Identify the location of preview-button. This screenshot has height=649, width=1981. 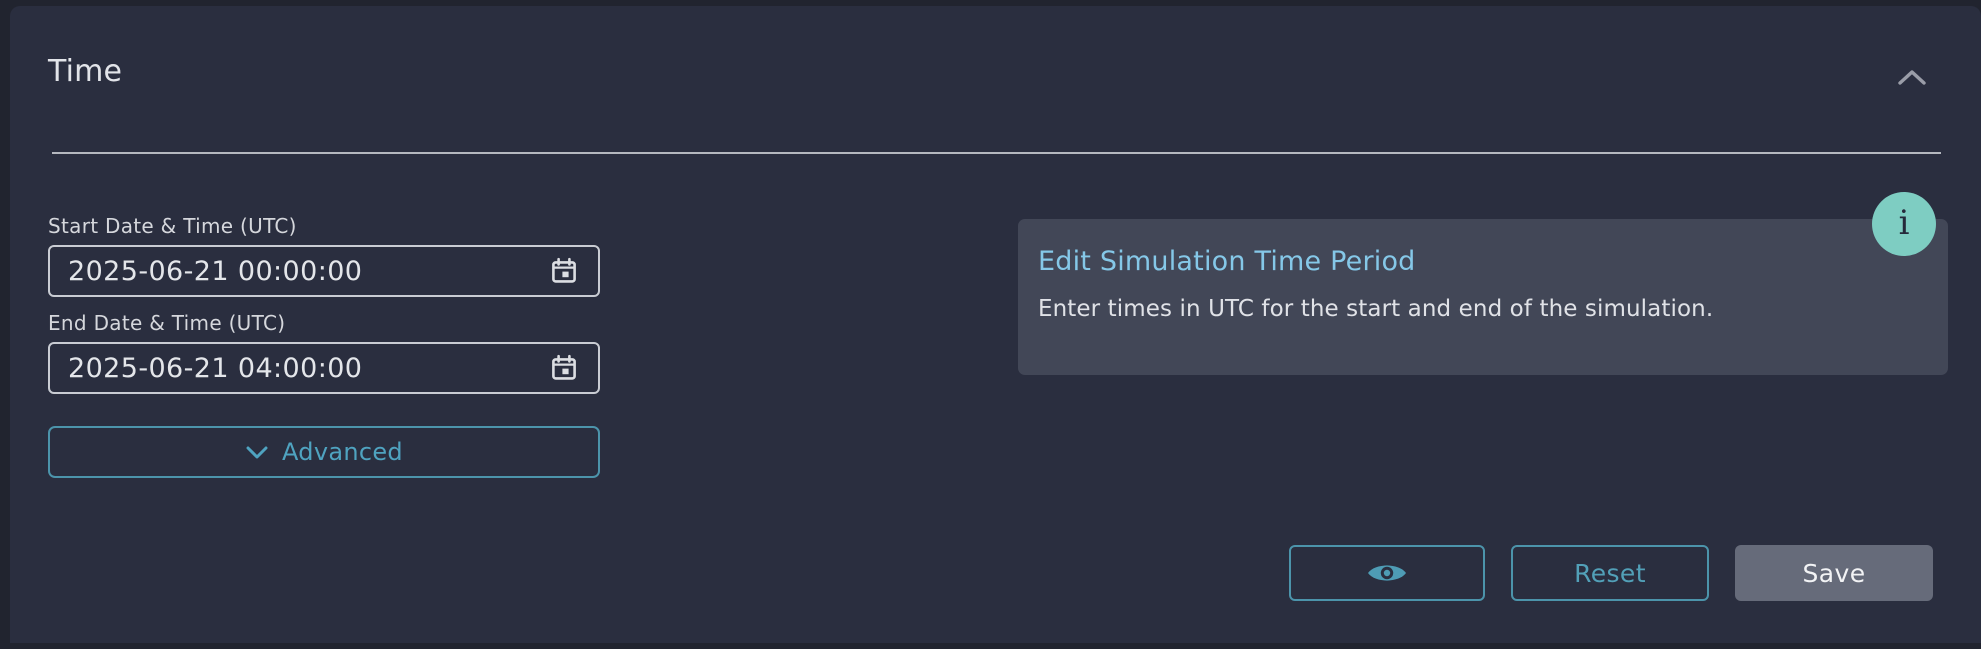
(1387, 573).